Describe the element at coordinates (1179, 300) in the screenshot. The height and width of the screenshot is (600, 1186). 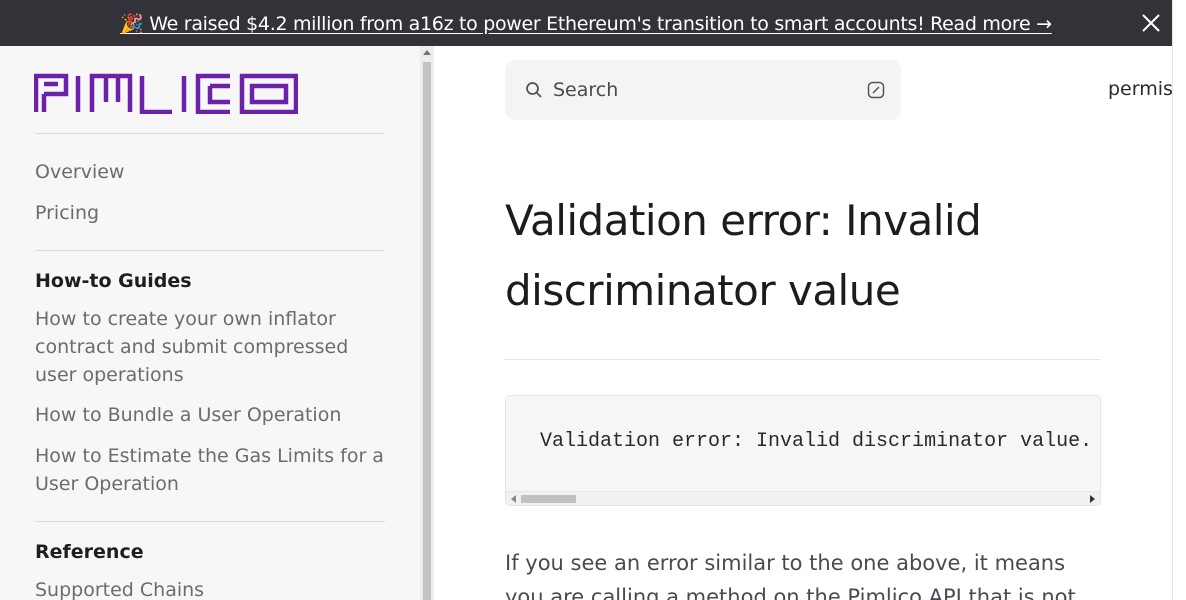
I see `window-scrollbar` at that location.